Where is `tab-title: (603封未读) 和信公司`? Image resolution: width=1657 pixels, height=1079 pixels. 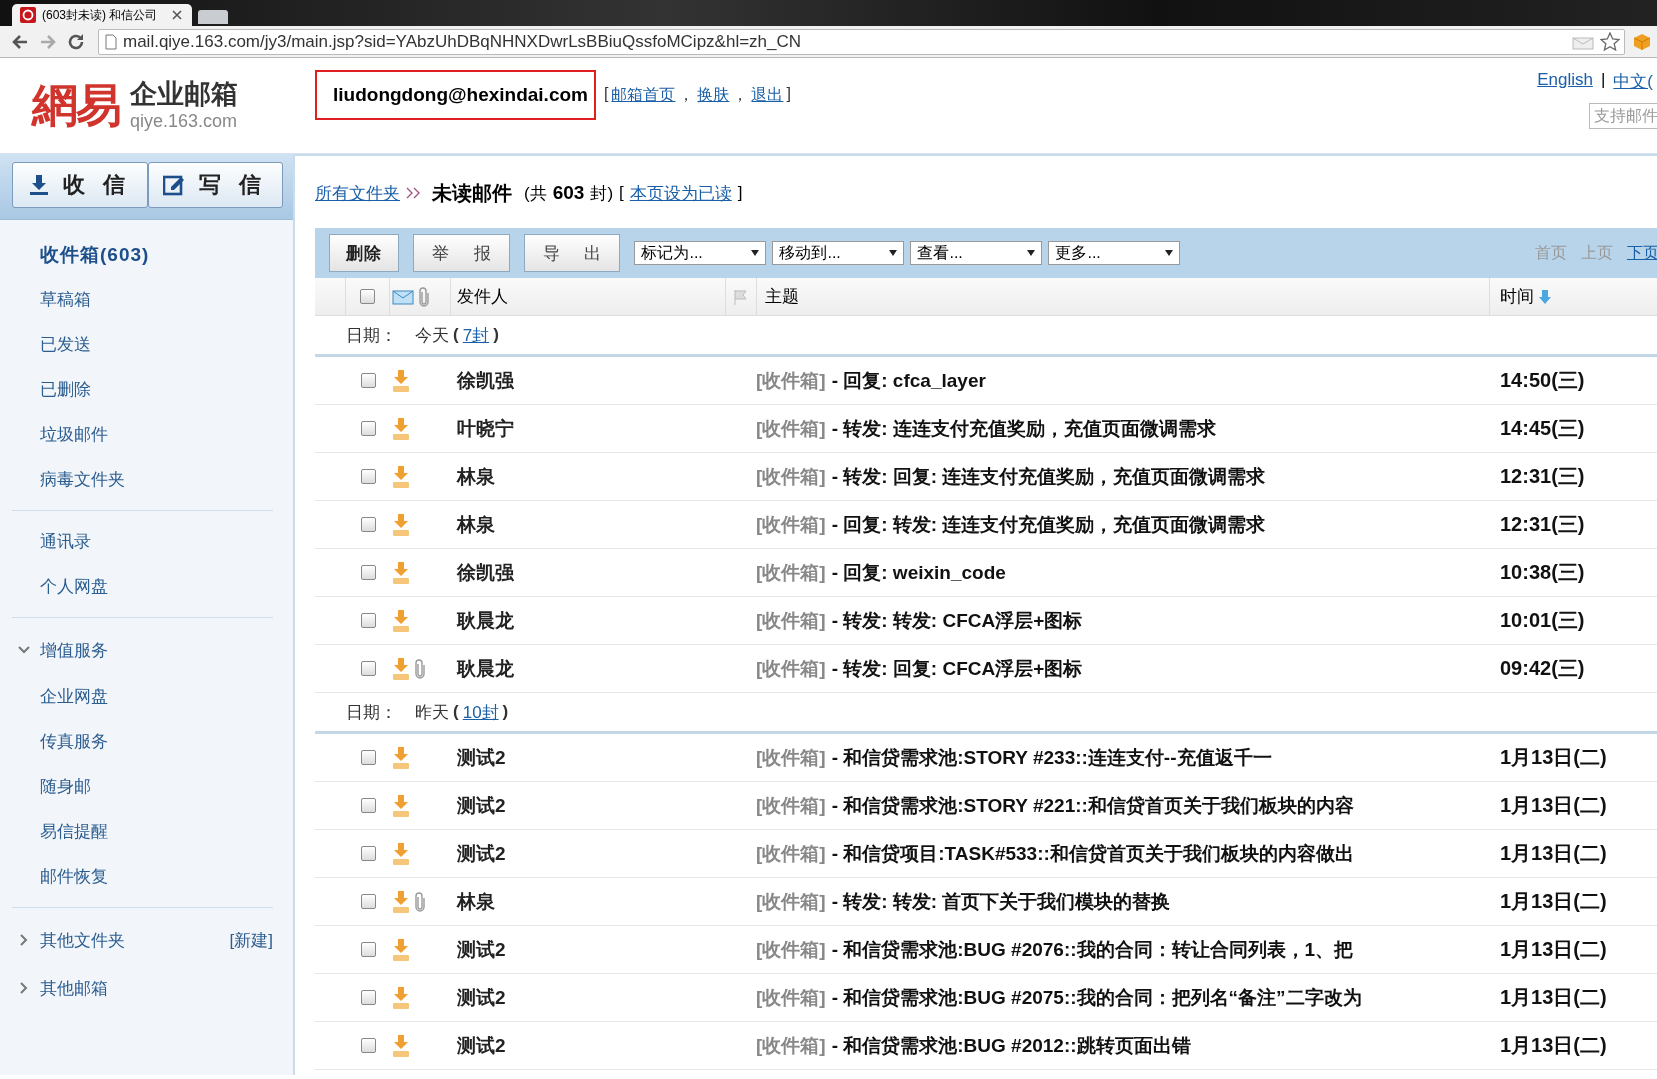 tab-title: (603封未读) 和信公司 is located at coordinates (100, 15).